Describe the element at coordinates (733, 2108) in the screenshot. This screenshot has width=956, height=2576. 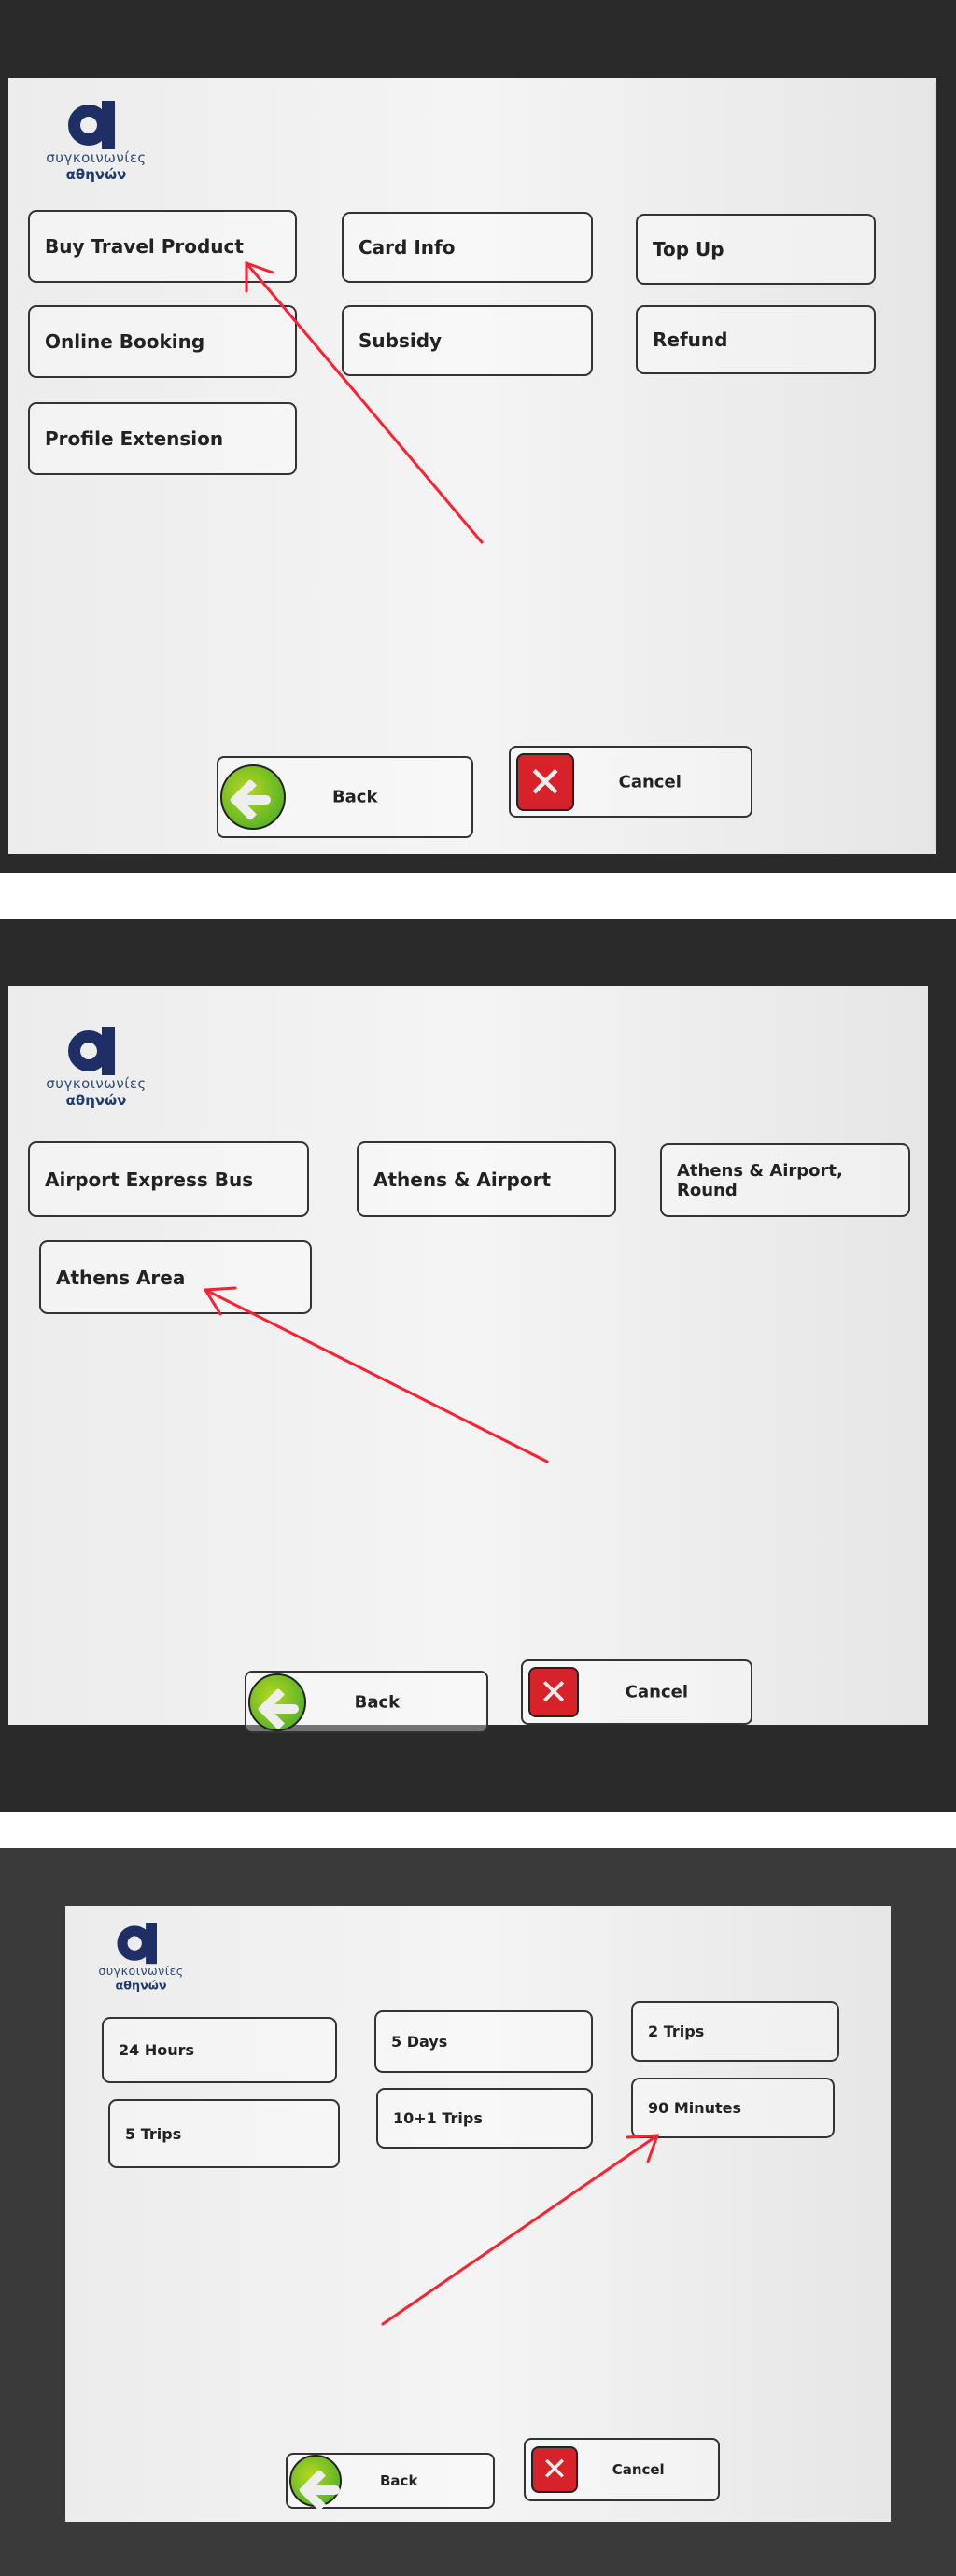
I see `90-minutes-button: 90 Minutes` at that location.